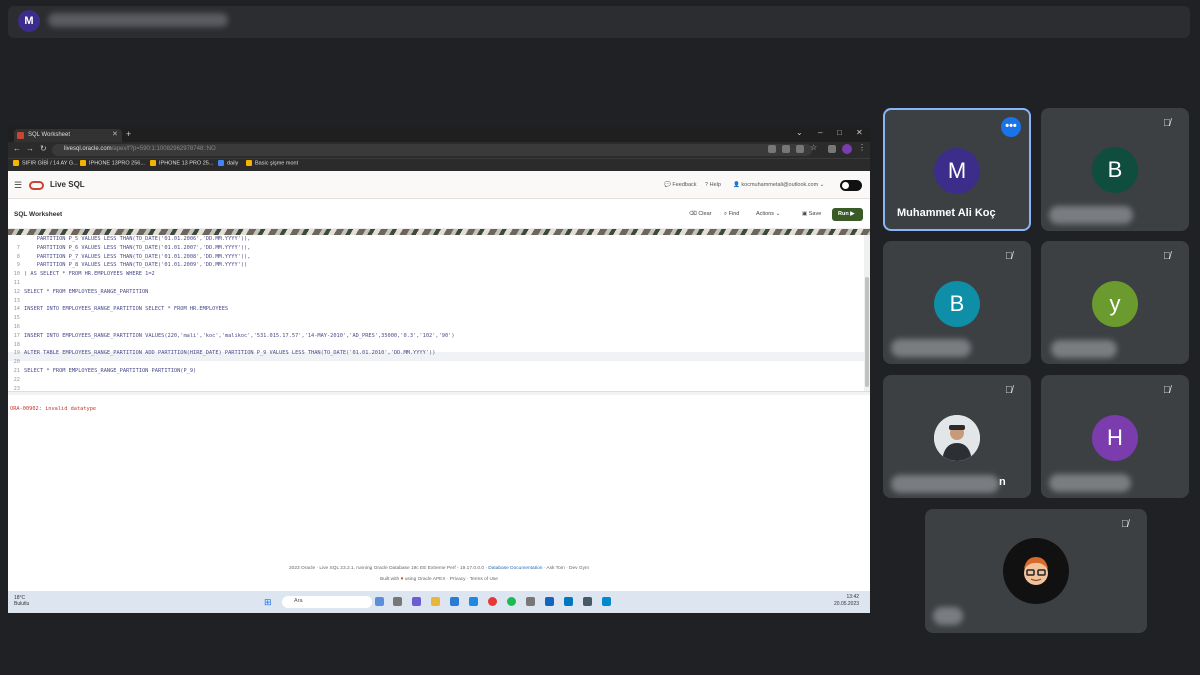  What do you see at coordinates (402, 579) in the screenshot?
I see `heart-icon: ♥` at bounding box center [402, 579].